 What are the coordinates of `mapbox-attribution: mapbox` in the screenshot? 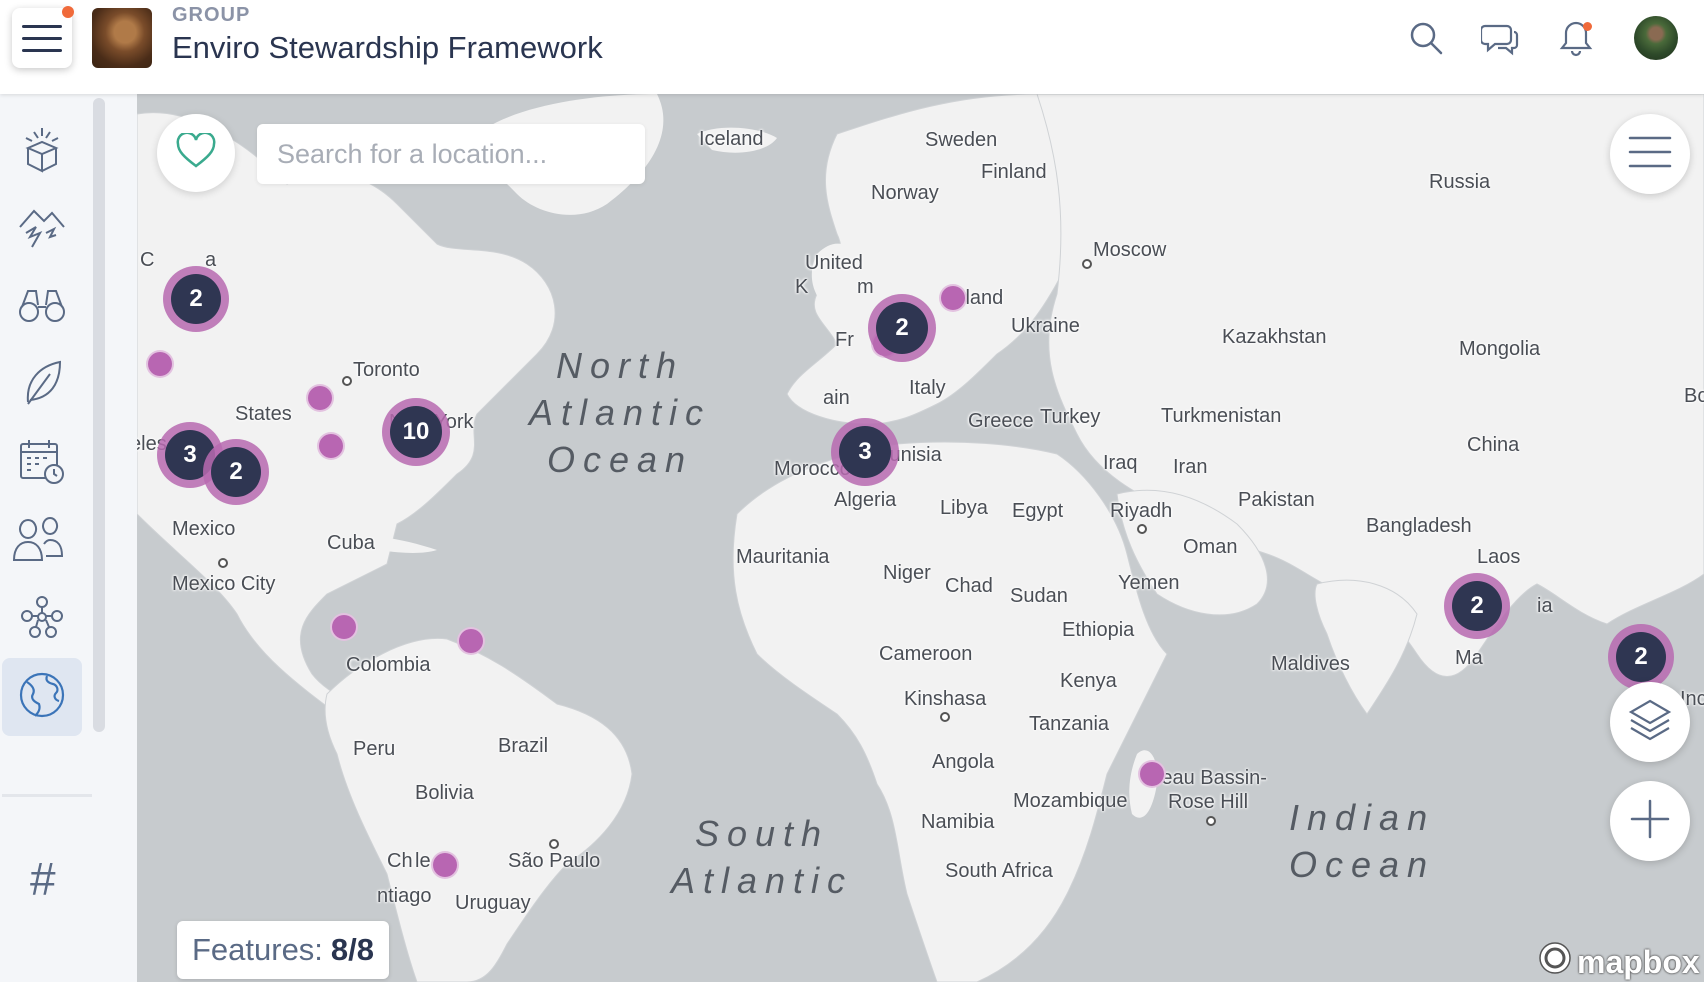 It's located at (1618, 961).